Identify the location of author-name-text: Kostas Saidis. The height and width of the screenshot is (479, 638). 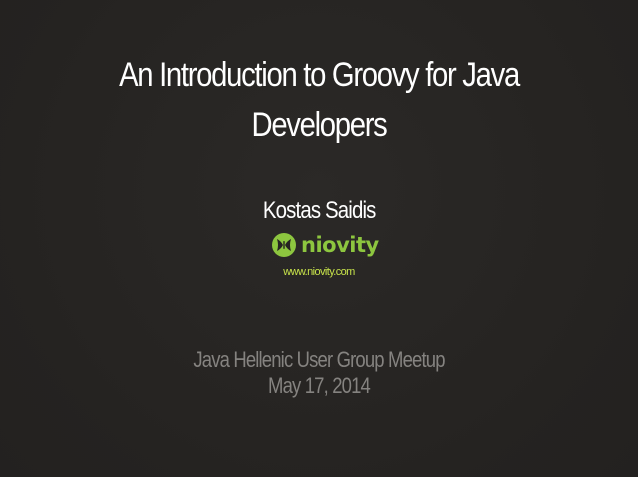
(319, 210).